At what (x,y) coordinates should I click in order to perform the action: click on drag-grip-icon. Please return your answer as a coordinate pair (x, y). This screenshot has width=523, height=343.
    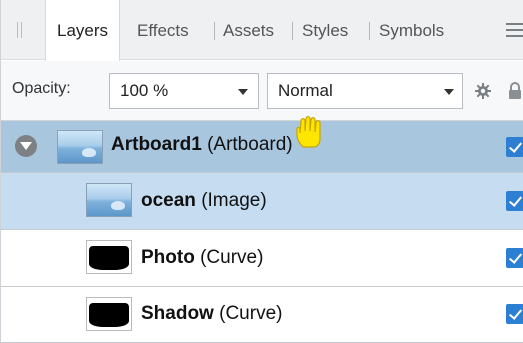
    Looking at the image, I should click on (20, 30).